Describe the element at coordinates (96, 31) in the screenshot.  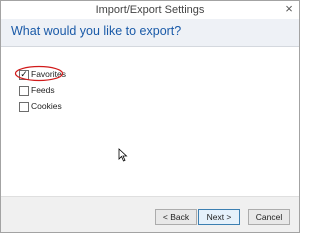
I see `page-title: What would you like to export?` at that location.